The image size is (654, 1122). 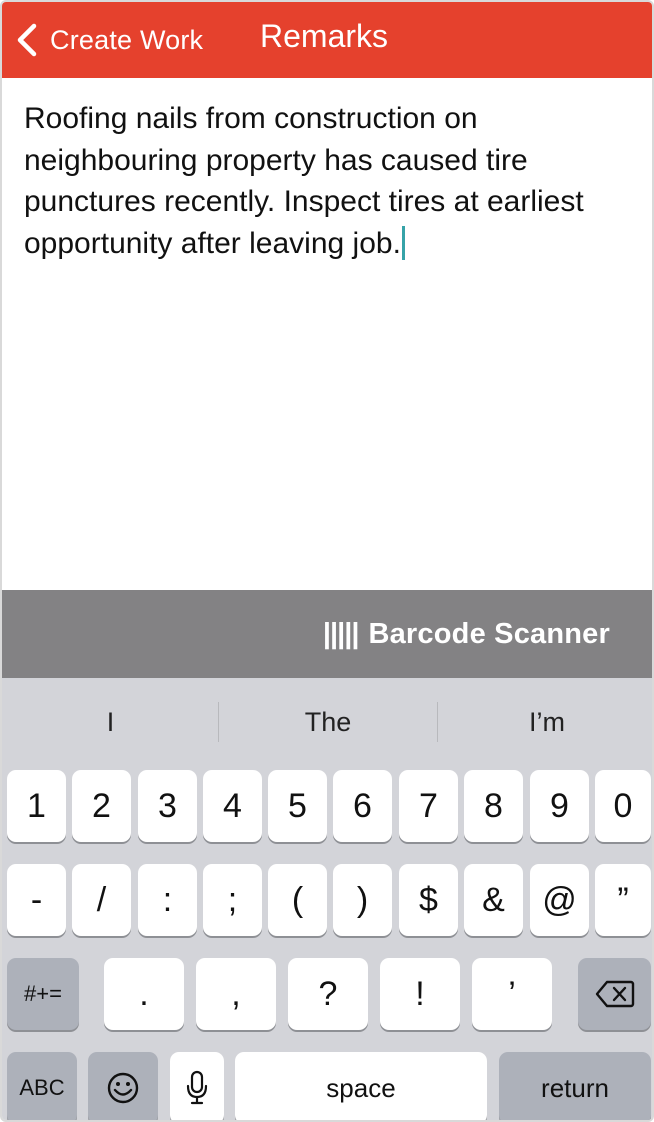 What do you see at coordinates (559, 806) in the screenshot?
I see `key-9: 9` at bounding box center [559, 806].